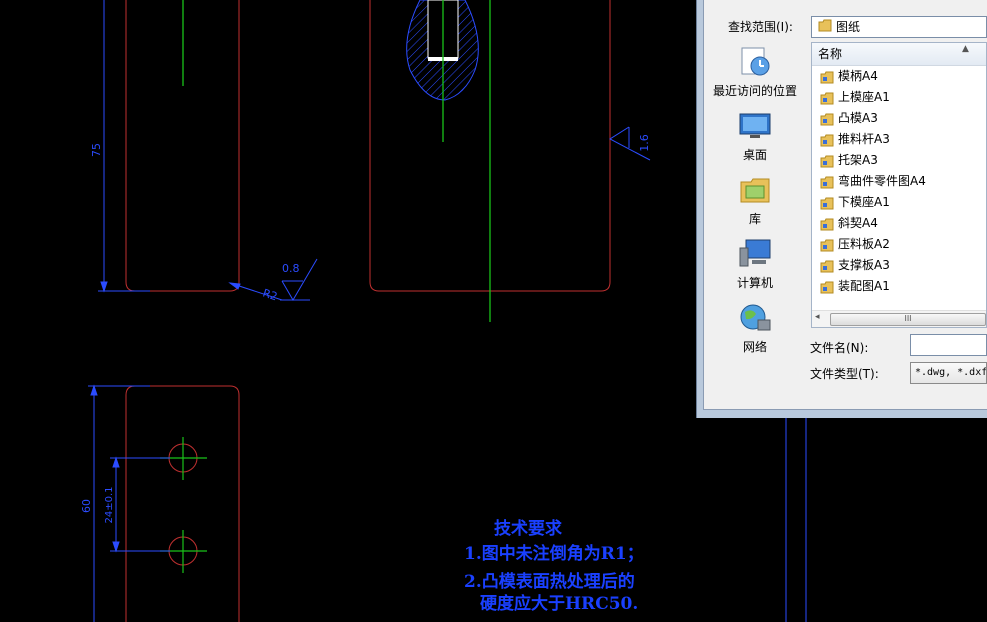  What do you see at coordinates (864, 139) in the screenshot?
I see `file-item-label: 推料杆A3` at bounding box center [864, 139].